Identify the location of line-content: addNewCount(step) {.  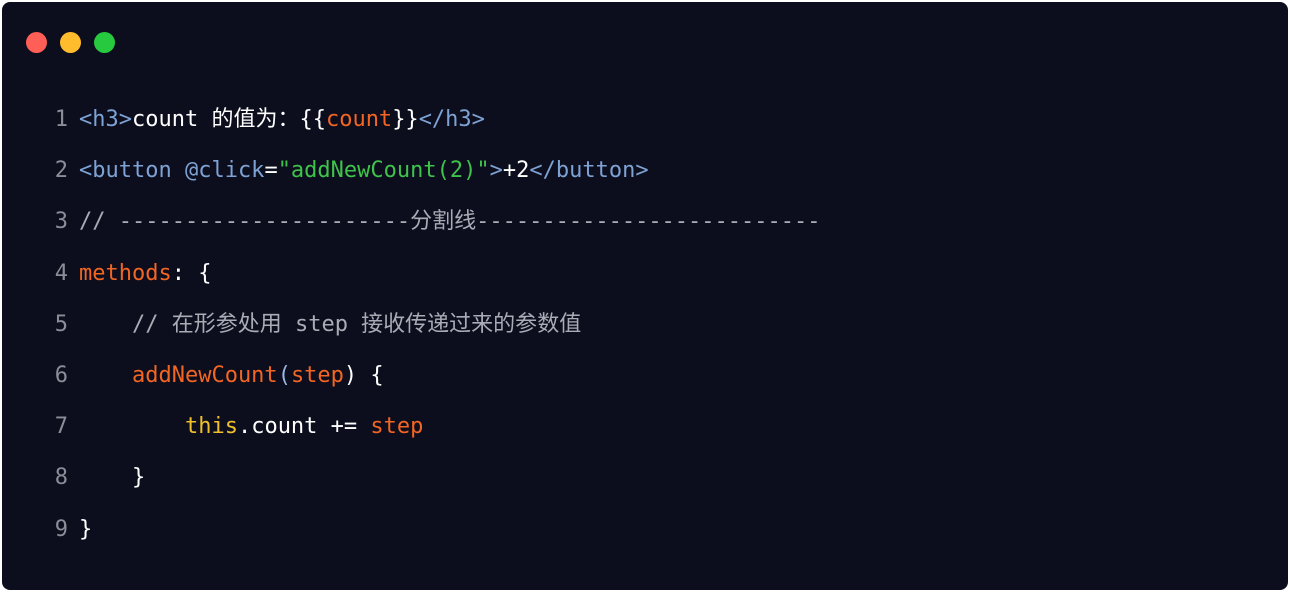
(231, 375).